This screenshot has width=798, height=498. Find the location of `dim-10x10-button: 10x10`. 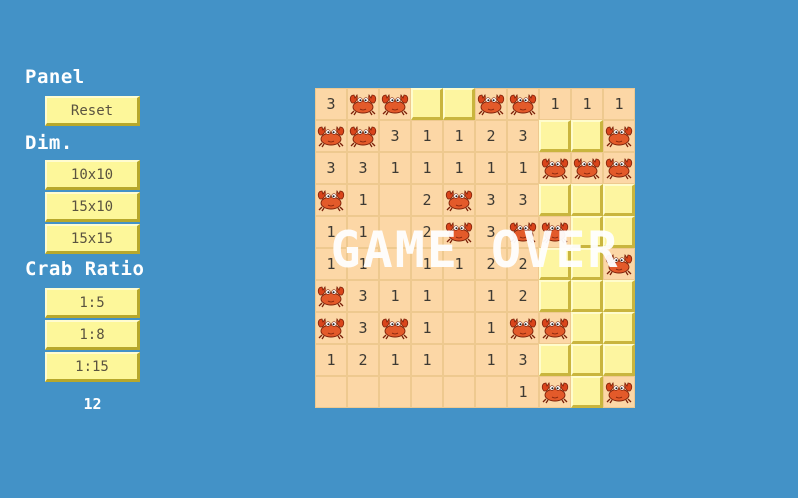

dim-10x10-button: 10x10 is located at coordinates (92, 175).